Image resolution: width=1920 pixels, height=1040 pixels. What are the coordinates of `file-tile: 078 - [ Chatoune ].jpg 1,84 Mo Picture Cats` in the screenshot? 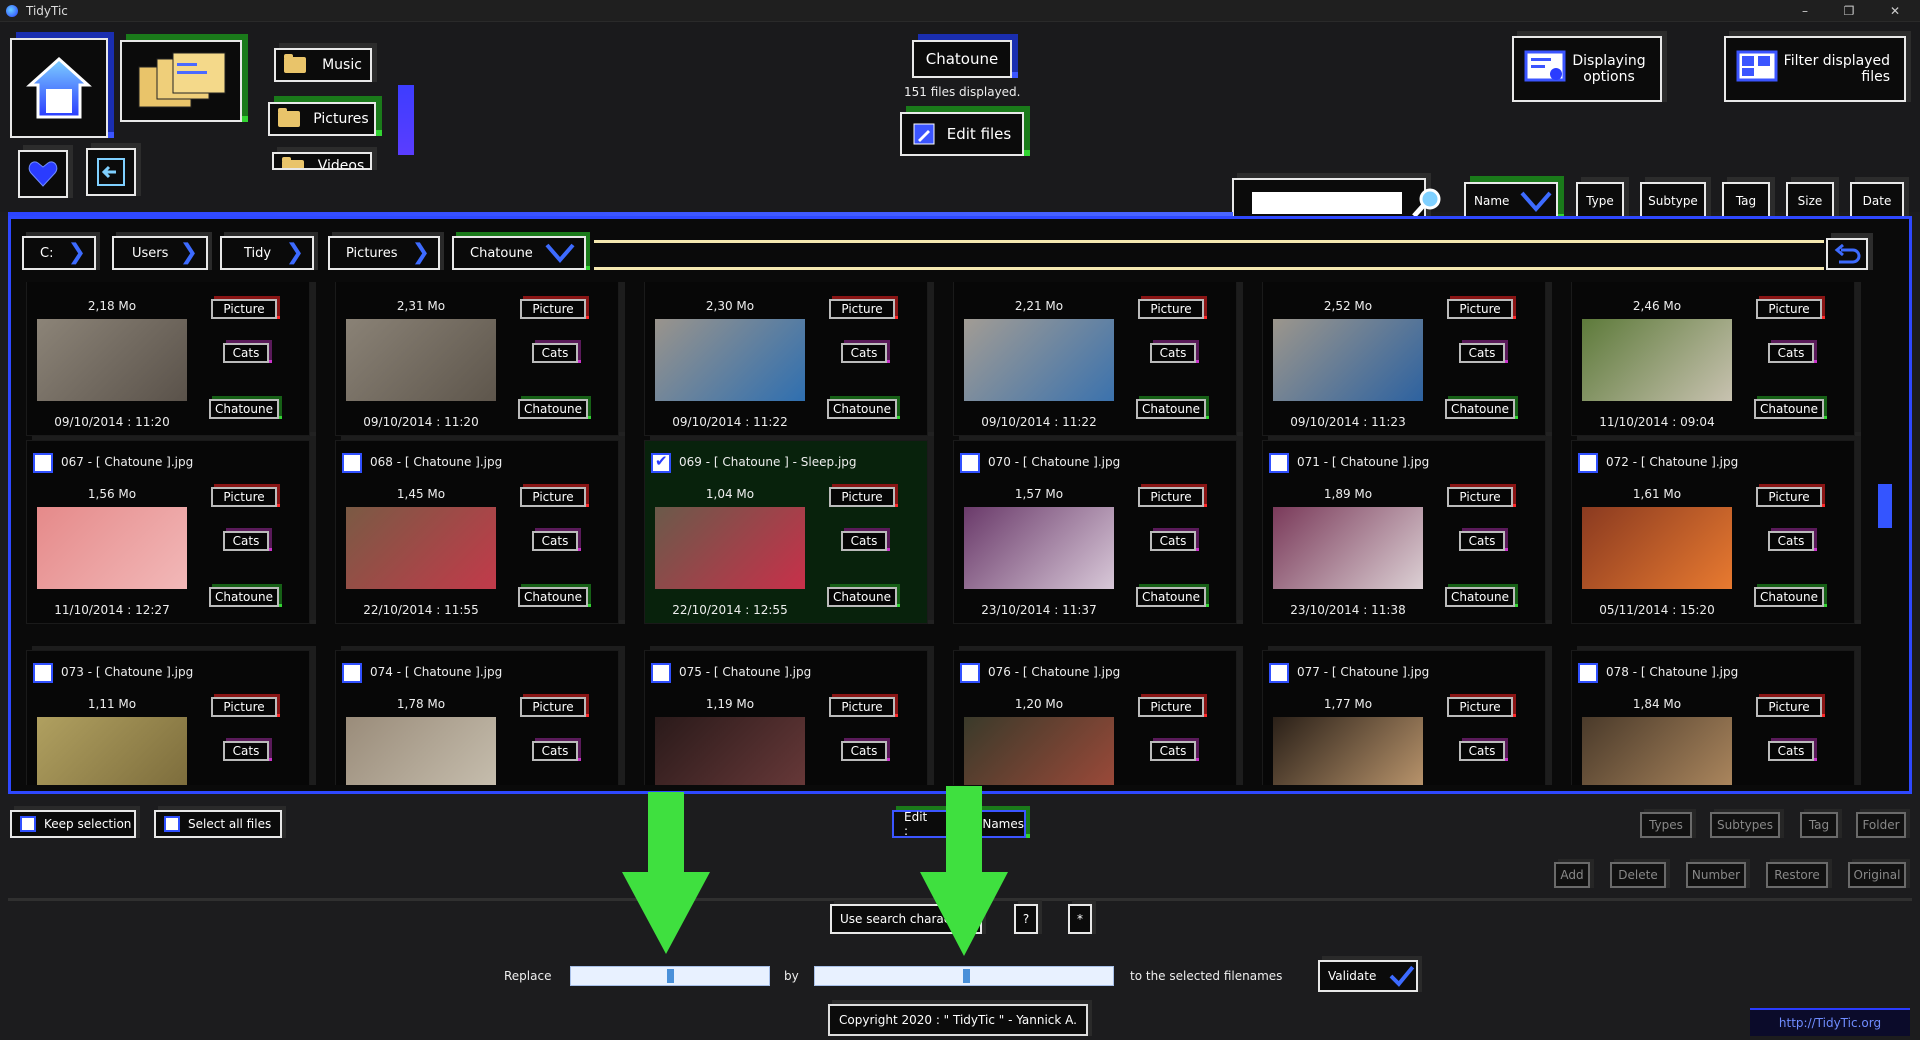 It's located at (1713, 717).